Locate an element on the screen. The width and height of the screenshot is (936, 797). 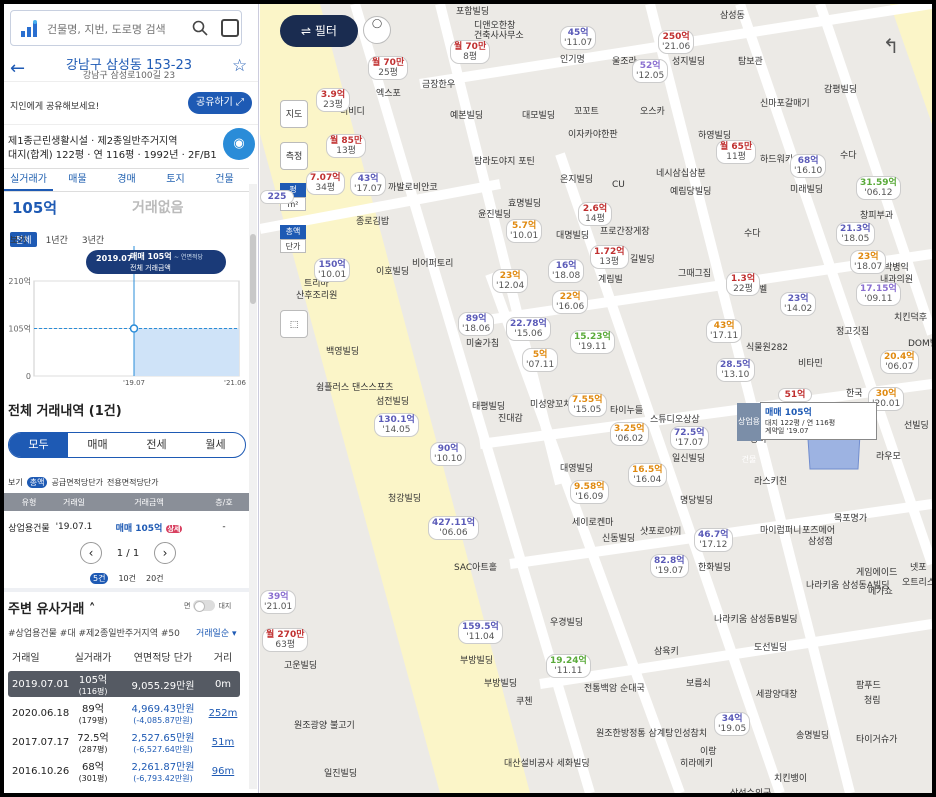
price-marker: 22.78억 '15.06 is located at coordinates (528, 329).